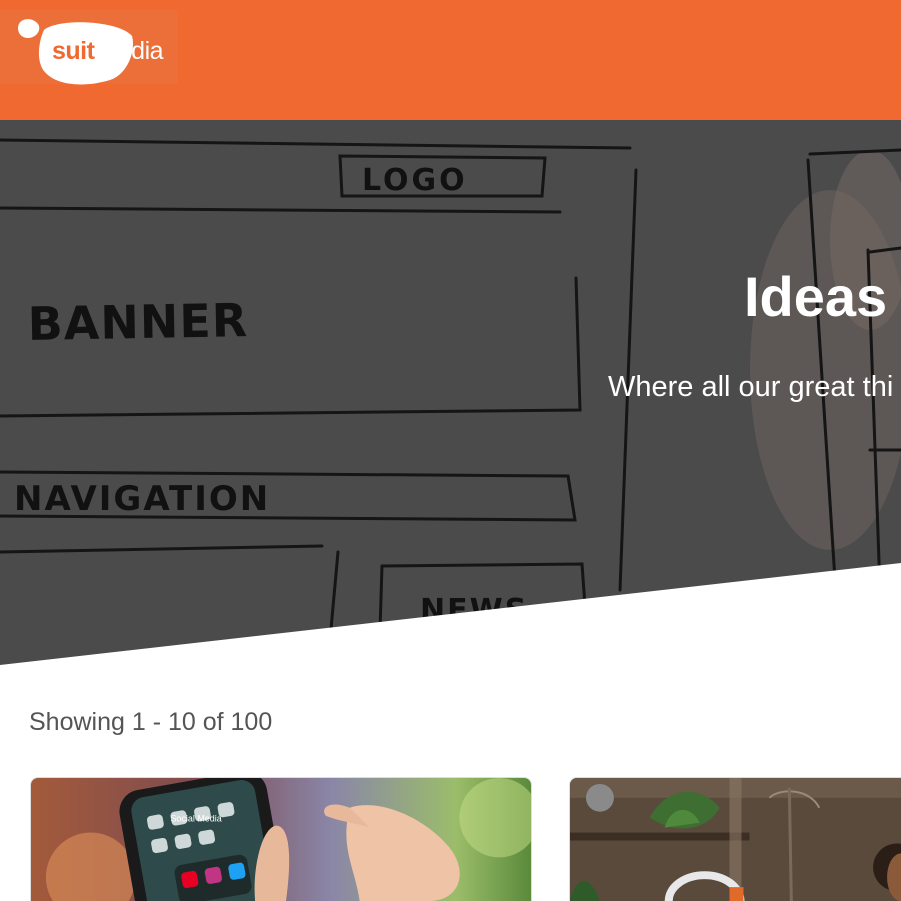  What do you see at coordinates (450, 60) in the screenshot?
I see `site-header: suit media` at bounding box center [450, 60].